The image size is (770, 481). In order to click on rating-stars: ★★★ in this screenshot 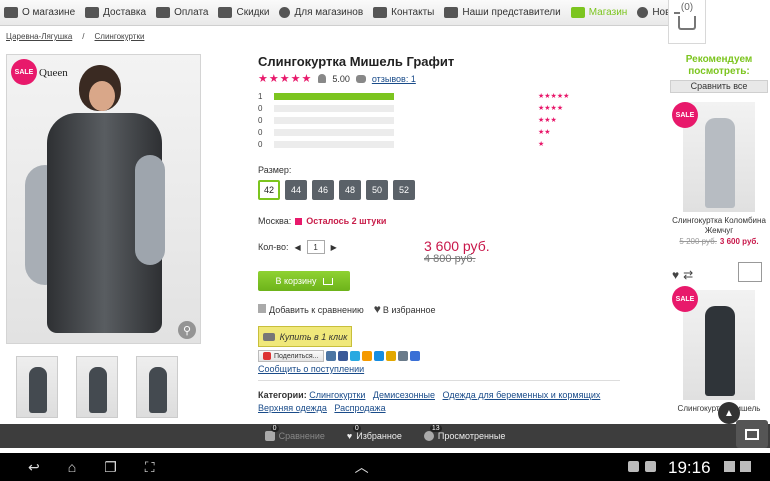, I will do `click(547, 120)`.